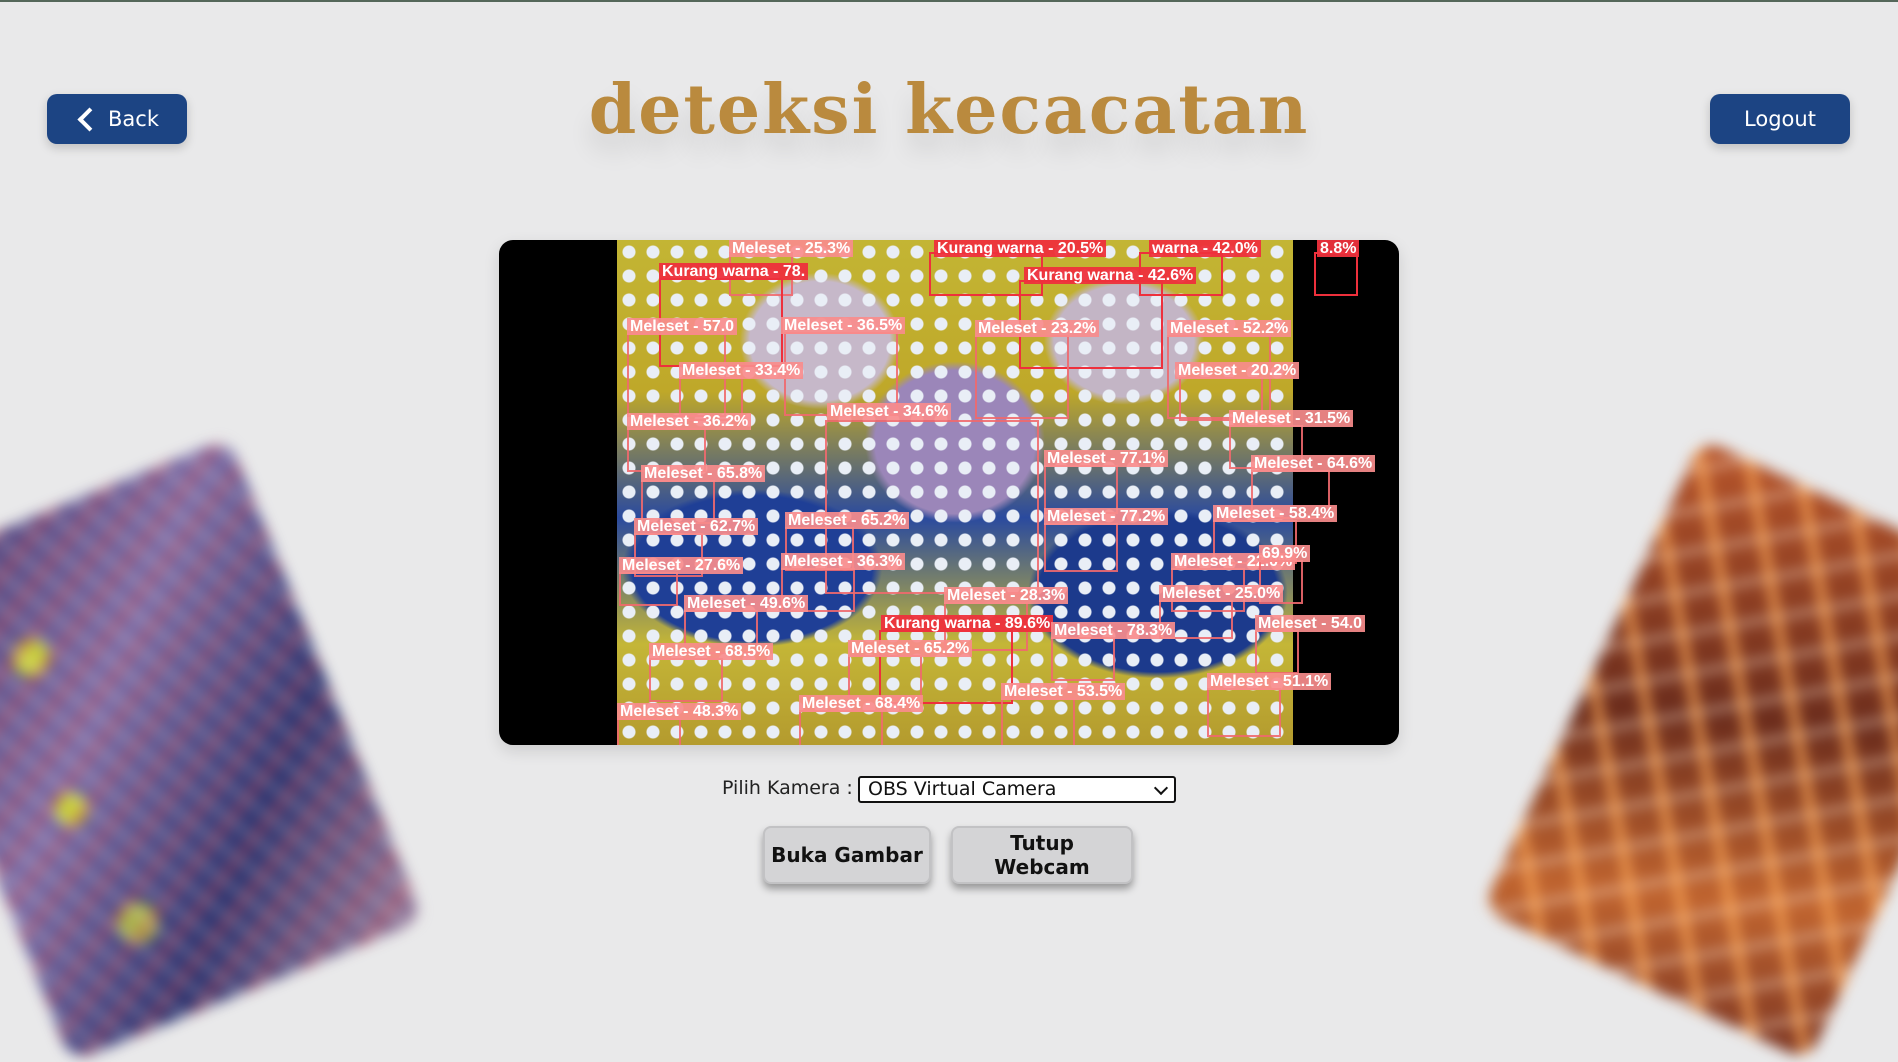  Describe the element at coordinates (696, 526) in the screenshot. I see `detection-label: Meleset - 62.7%` at that location.